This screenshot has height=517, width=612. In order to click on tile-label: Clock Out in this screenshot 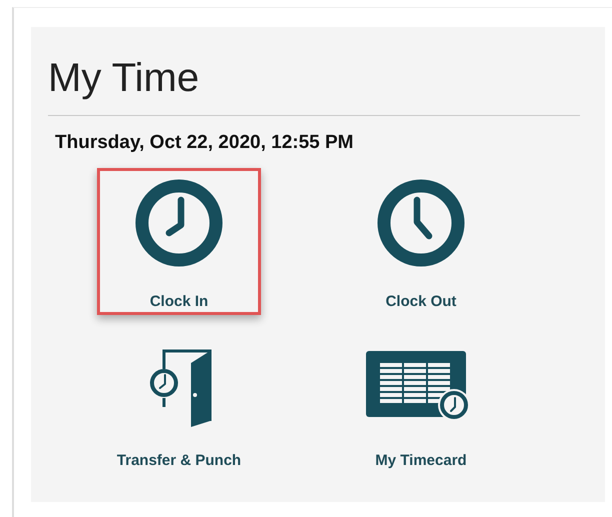, I will do `click(421, 301)`.